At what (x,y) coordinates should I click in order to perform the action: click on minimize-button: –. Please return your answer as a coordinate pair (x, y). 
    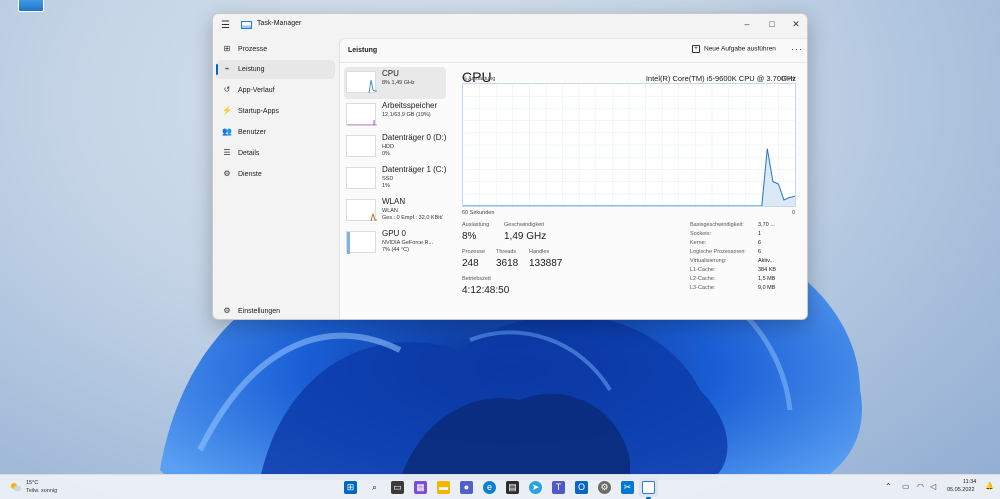
    Looking at the image, I should click on (747, 24).